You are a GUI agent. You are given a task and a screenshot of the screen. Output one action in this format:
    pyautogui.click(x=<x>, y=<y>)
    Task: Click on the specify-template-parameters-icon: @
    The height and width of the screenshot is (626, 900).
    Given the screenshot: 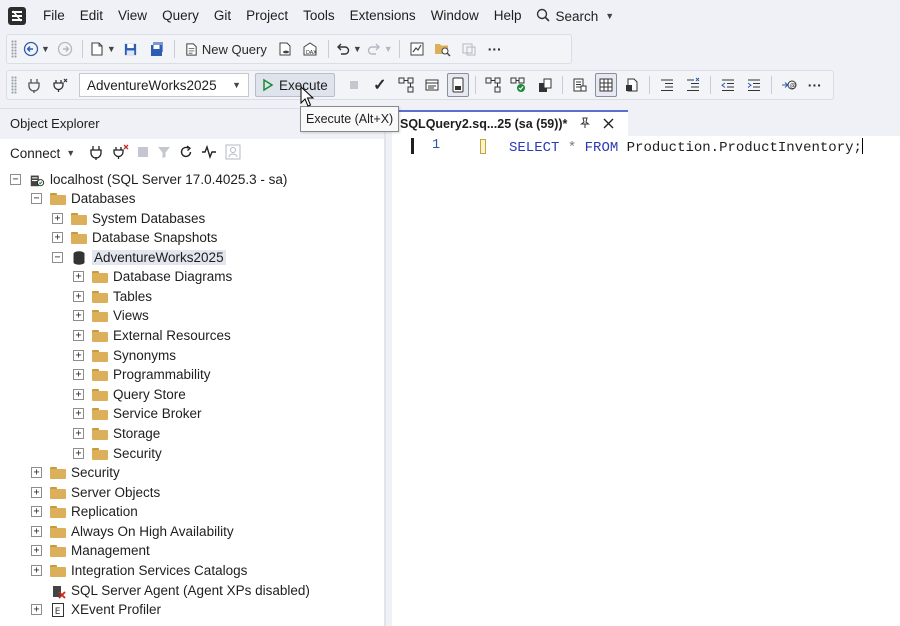 What is the action you would take?
    pyautogui.click(x=789, y=85)
    